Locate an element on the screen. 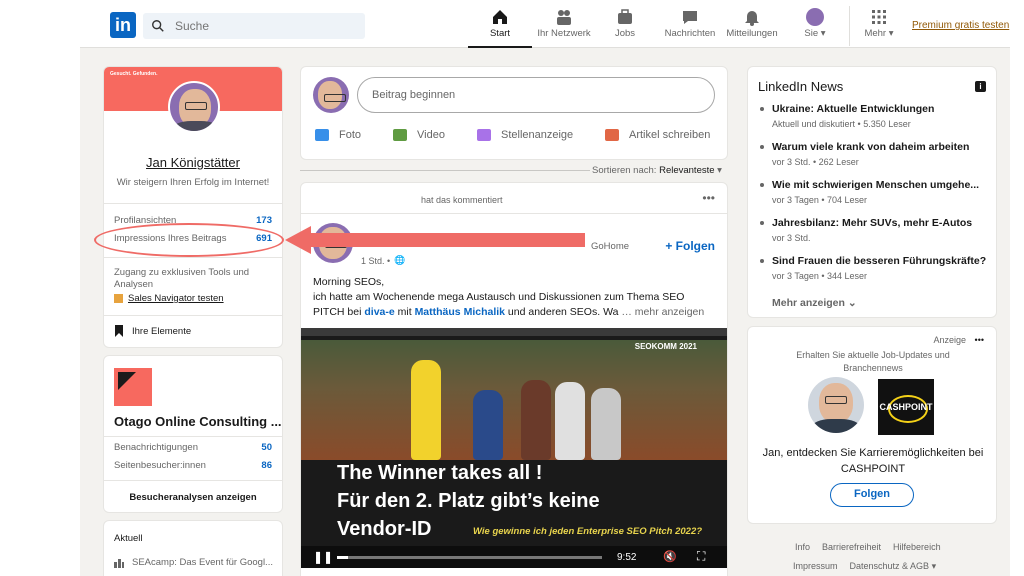 The height and width of the screenshot is (576, 1024). stat-label: Seitenbesucher:innen is located at coordinates (160, 465).